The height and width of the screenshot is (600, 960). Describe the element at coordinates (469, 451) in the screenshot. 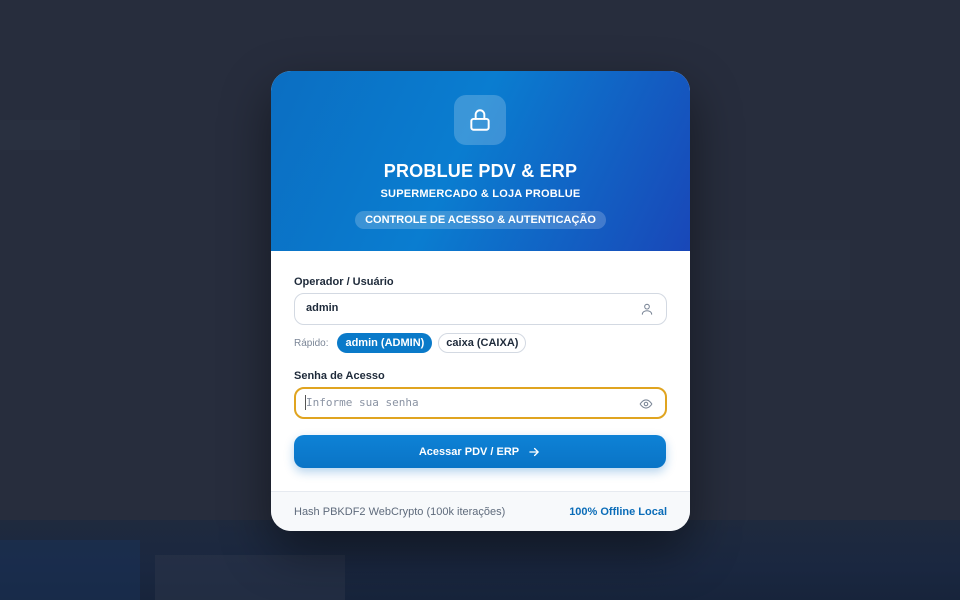

I see `submit-label: Acessar PDV / ERP` at that location.